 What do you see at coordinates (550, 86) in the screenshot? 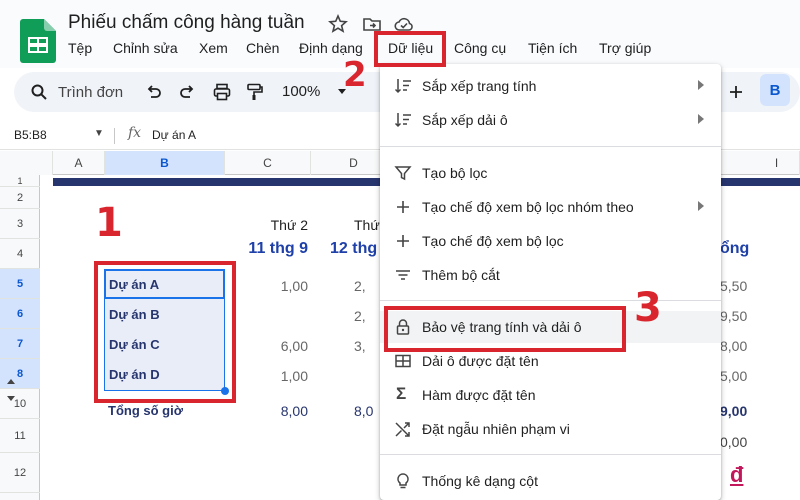
I see `menu-item-sort-sheet: Sắp xếp trang tính` at bounding box center [550, 86].